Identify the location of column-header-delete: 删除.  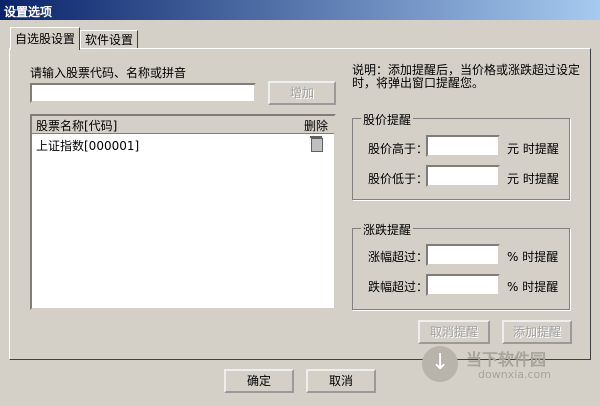
(316, 125).